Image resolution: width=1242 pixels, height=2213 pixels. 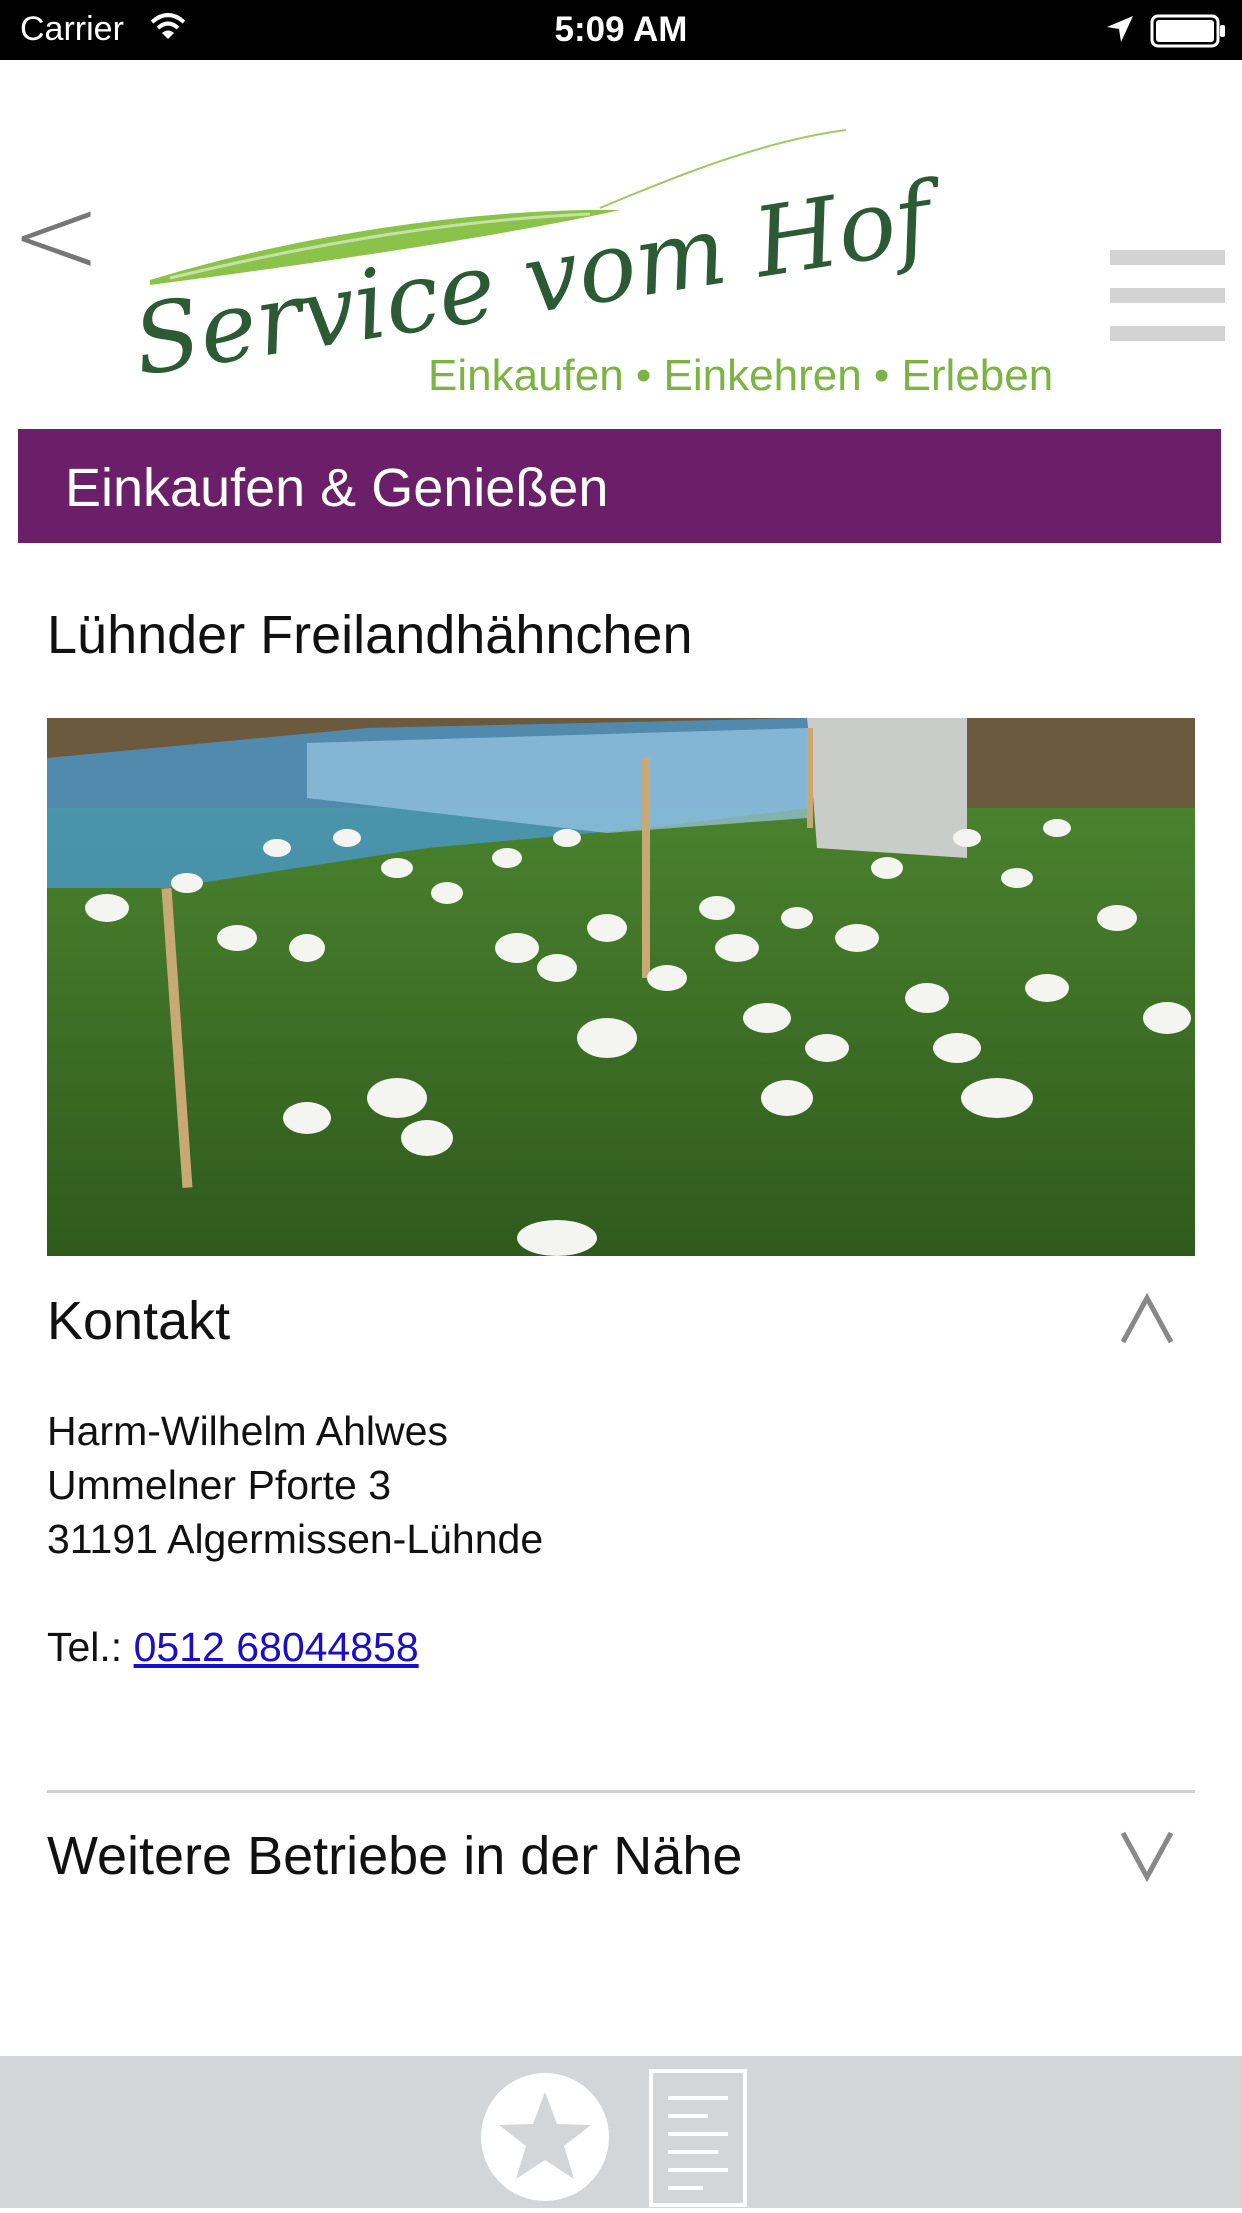 What do you see at coordinates (621, 2132) in the screenshot?
I see `bottom-toolbar` at bounding box center [621, 2132].